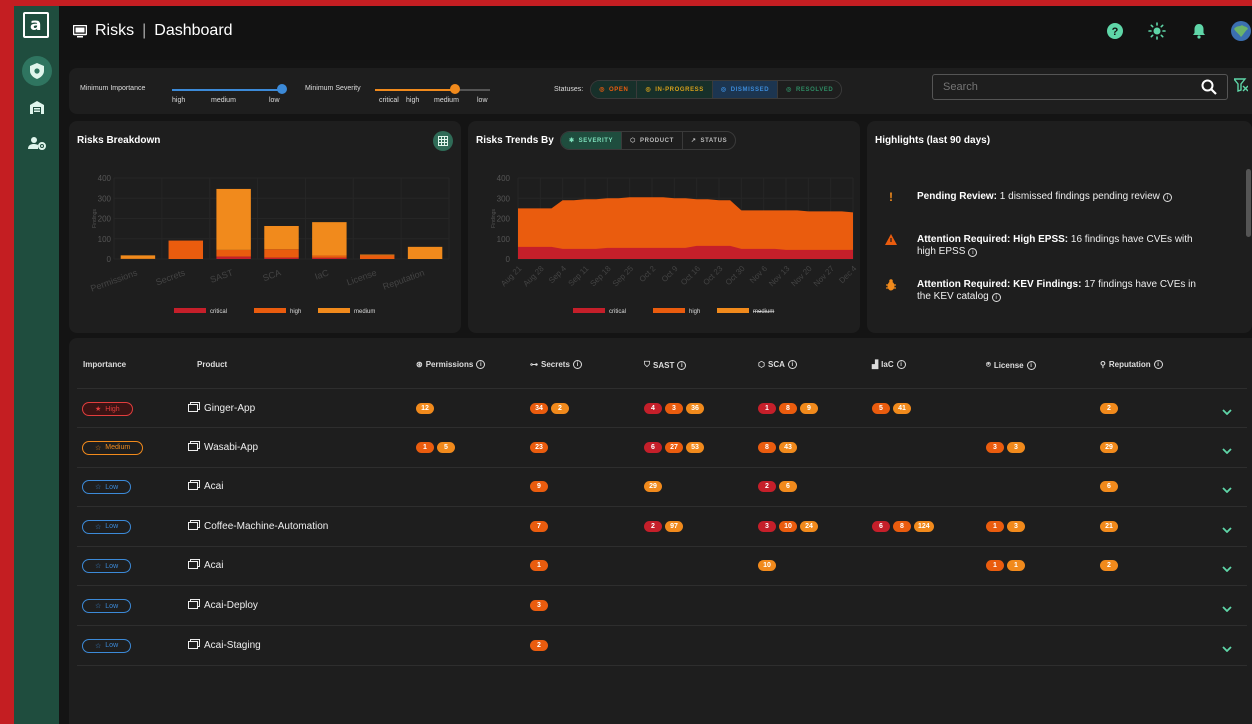 This screenshot has width=1252, height=724. Describe the element at coordinates (233, 257) in the screenshot. I see `bar-sast-critical` at that location.